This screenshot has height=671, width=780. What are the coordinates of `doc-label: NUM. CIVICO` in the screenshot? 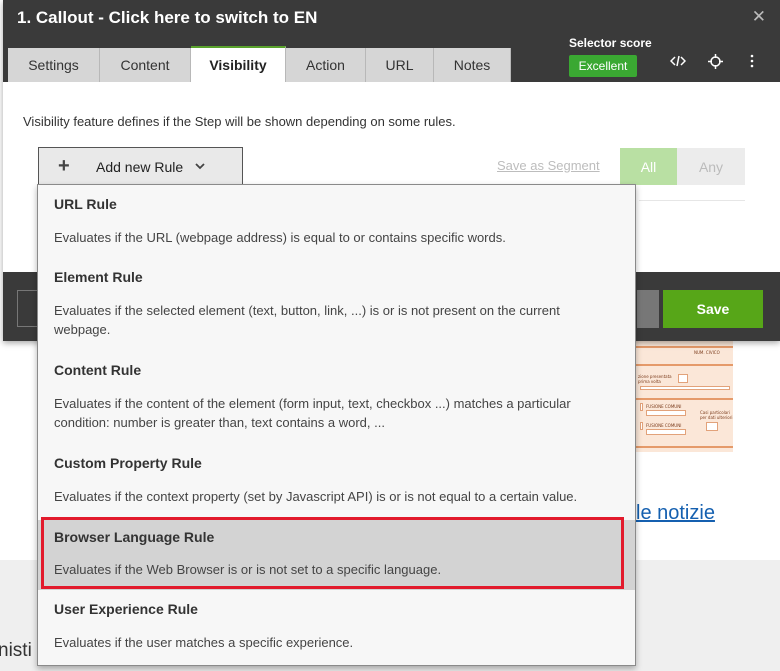 It's located at (707, 352).